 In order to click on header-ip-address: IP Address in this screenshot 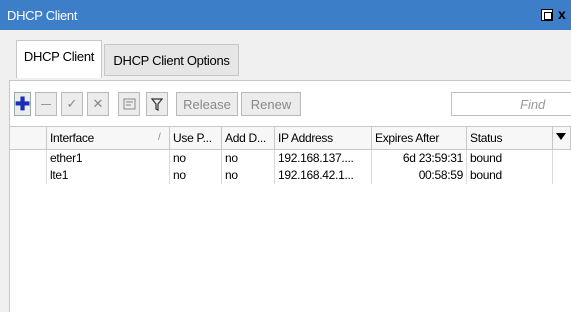, I will do `click(323, 138)`.